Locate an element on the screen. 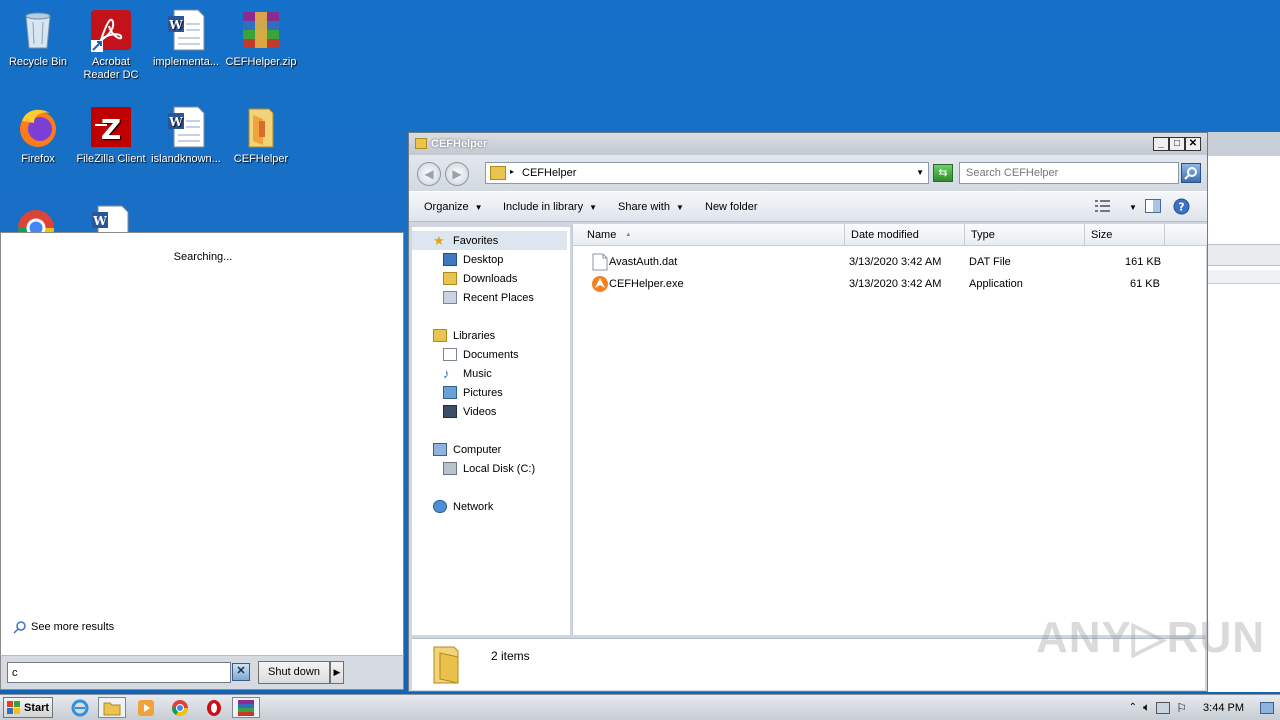  share-with-menu: Share with ▼ is located at coordinates (651, 207).